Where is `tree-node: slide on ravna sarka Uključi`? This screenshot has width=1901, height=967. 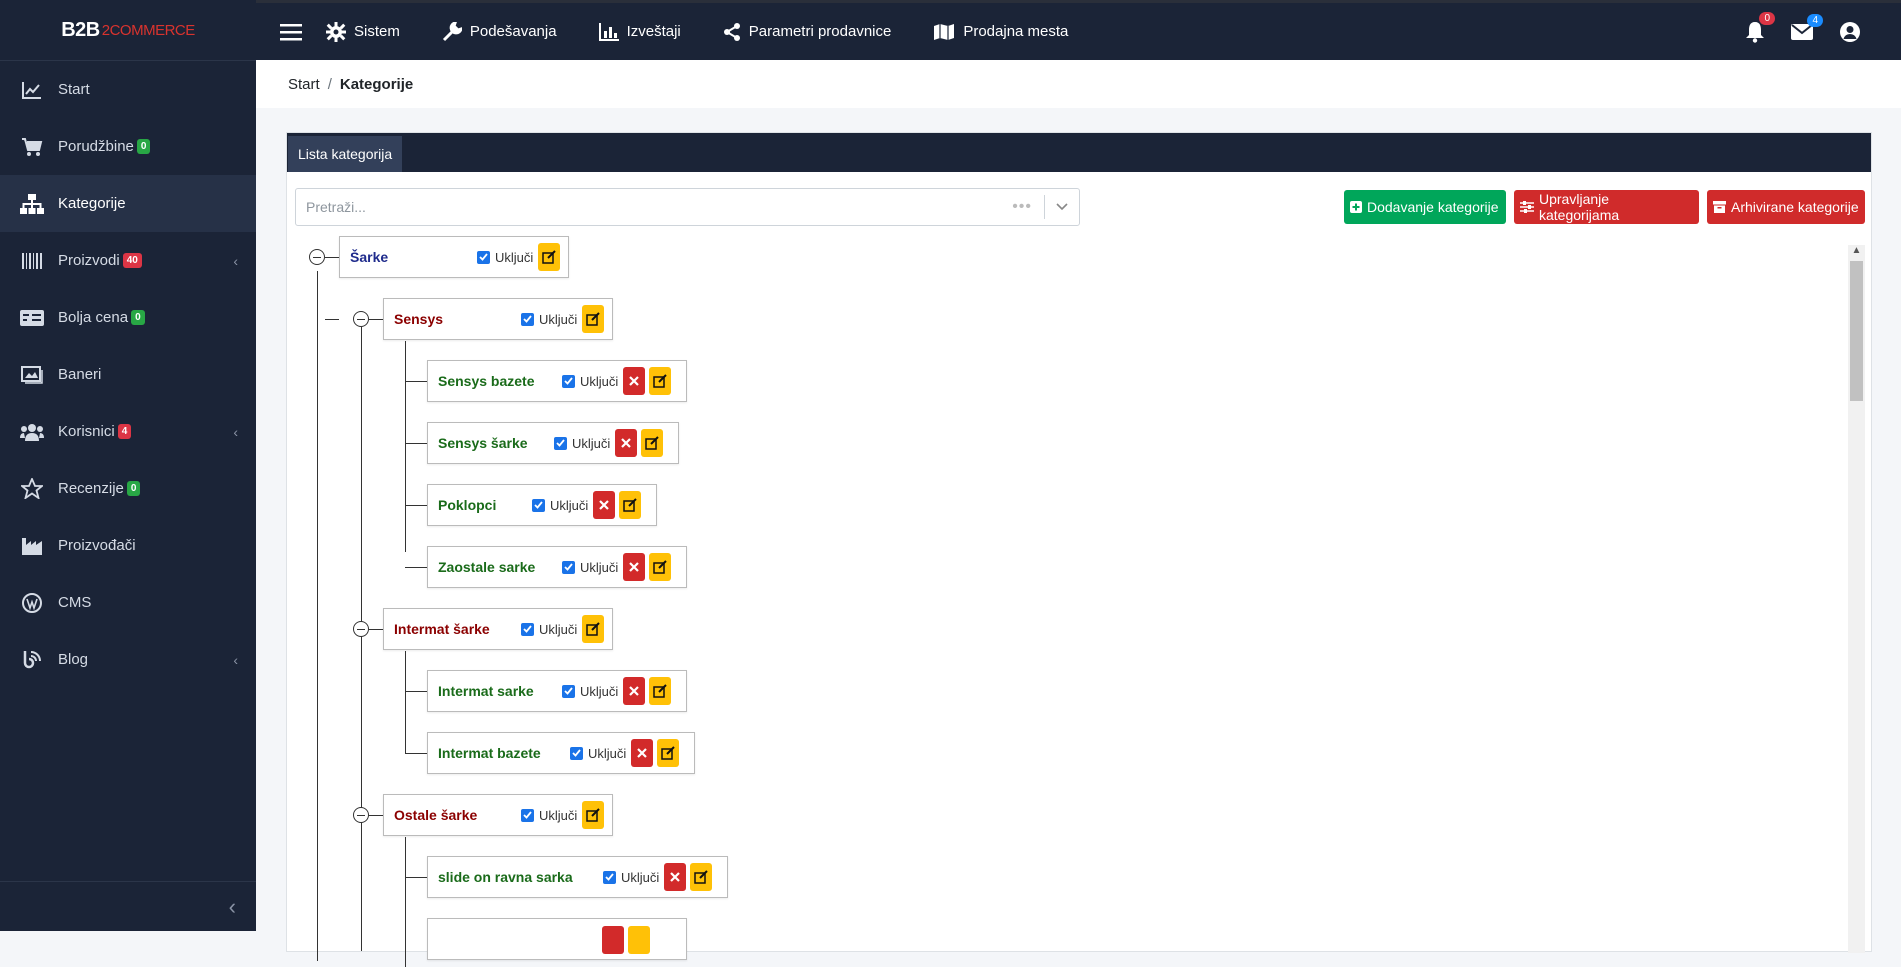
tree-node: slide on ravna sarka Uključi is located at coordinates (577, 877).